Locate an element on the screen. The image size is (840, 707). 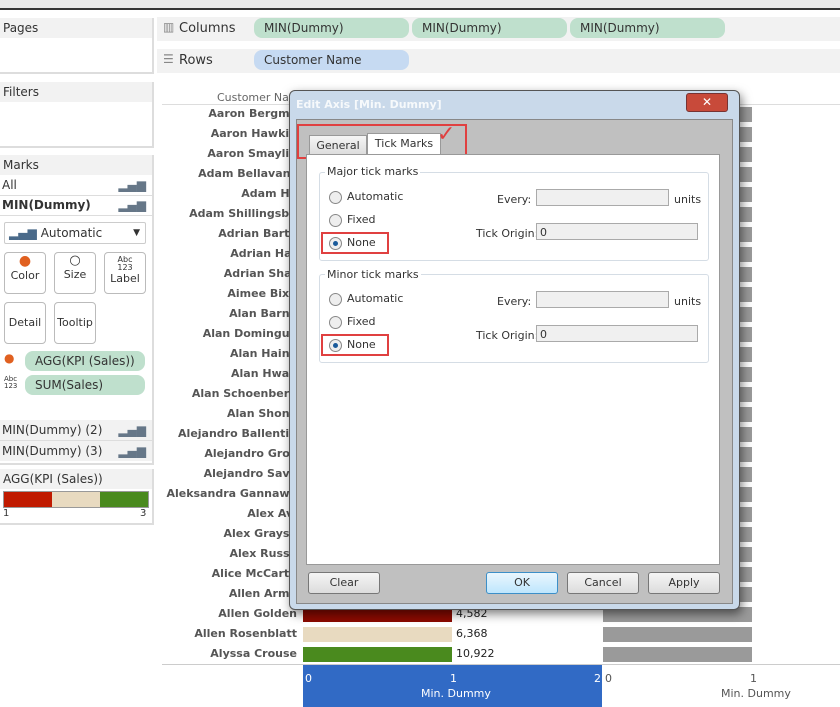
customer-name: Alex Russe is located at coordinates (263, 553).